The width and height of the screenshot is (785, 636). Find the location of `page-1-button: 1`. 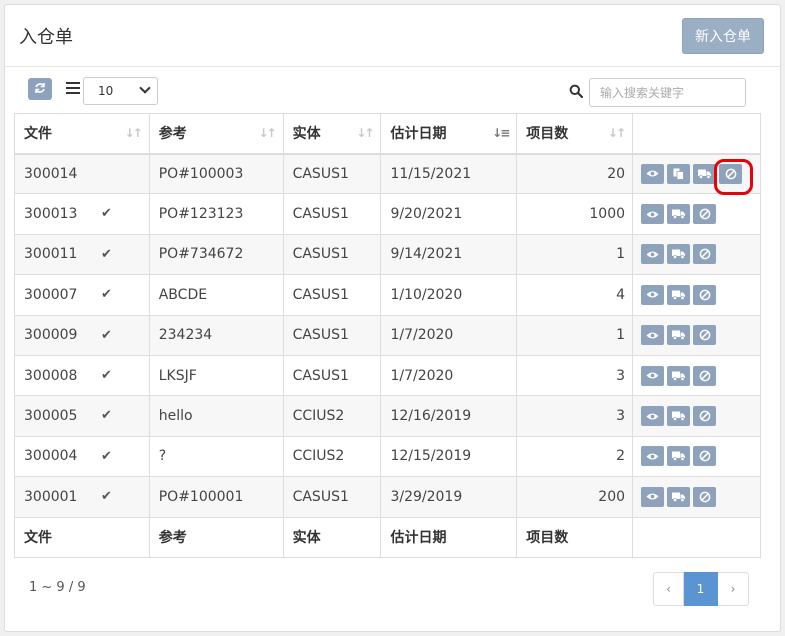

page-1-button: 1 is located at coordinates (701, 589).